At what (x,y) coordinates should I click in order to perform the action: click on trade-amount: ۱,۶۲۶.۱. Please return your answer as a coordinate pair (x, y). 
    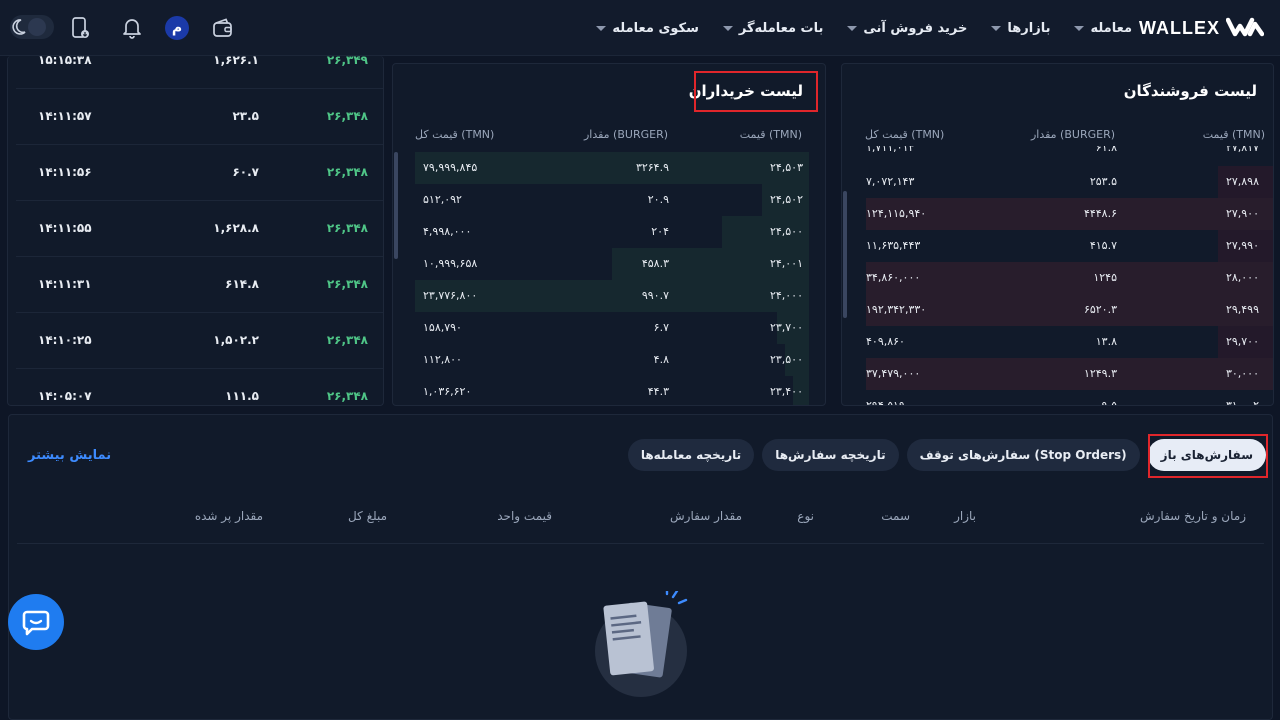
    Looking at the image, I should click on (236, 61).